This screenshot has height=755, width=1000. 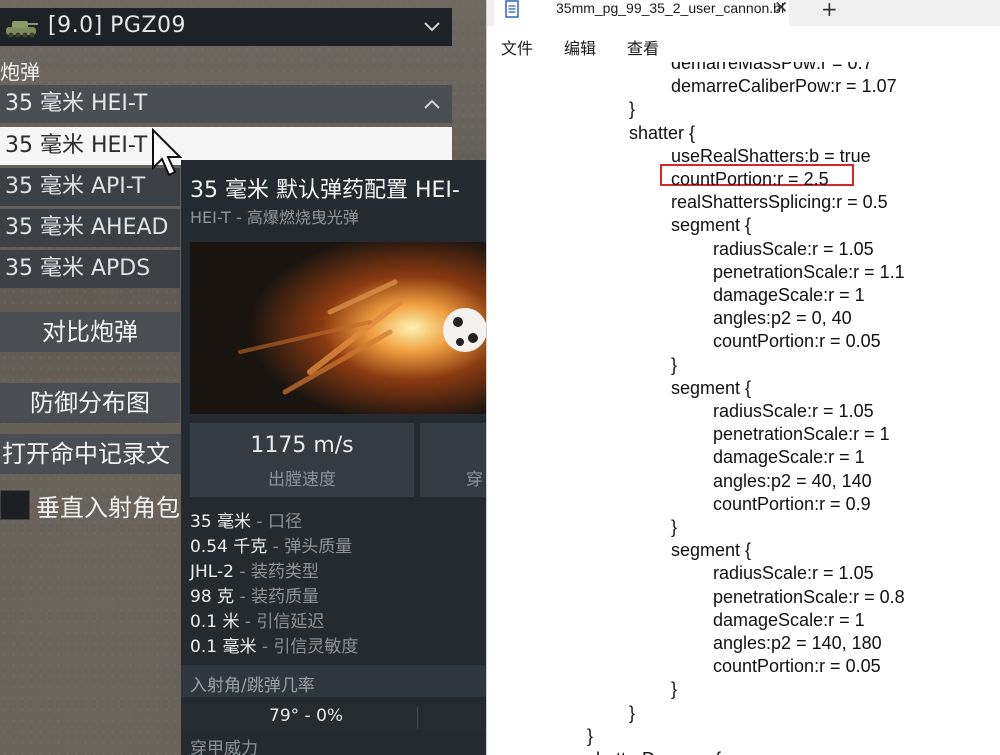 What do you see at coordinates (274, 217) in the screenshot?
I see `panel-subtitle: HEI-T - 高爆燃烧曳光弹` at bounding box center [274, 217].